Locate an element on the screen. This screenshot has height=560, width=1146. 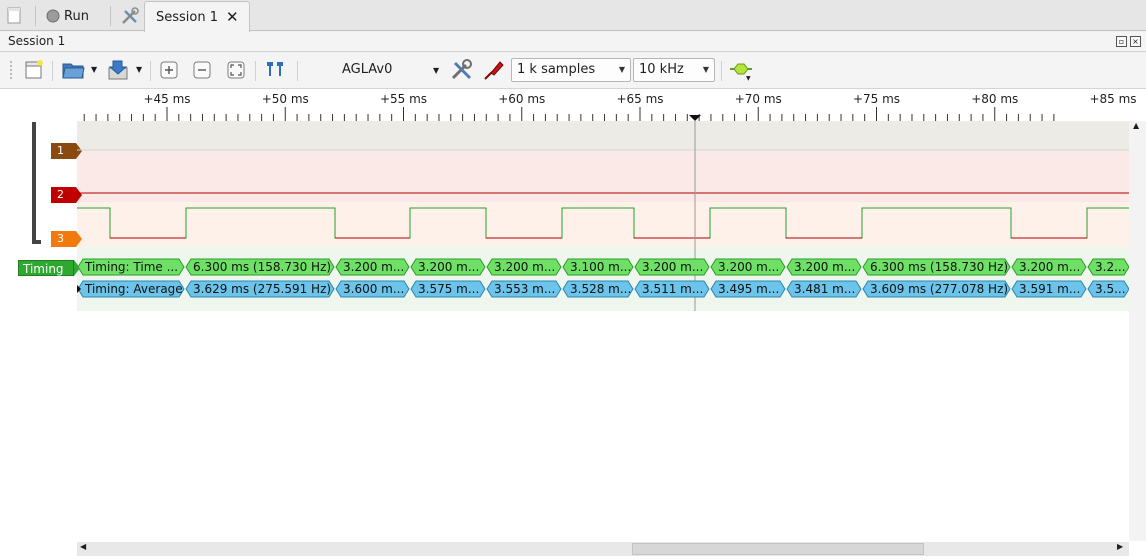
ruler-tick-label: +80 ms is located at coordinates (995, 99).